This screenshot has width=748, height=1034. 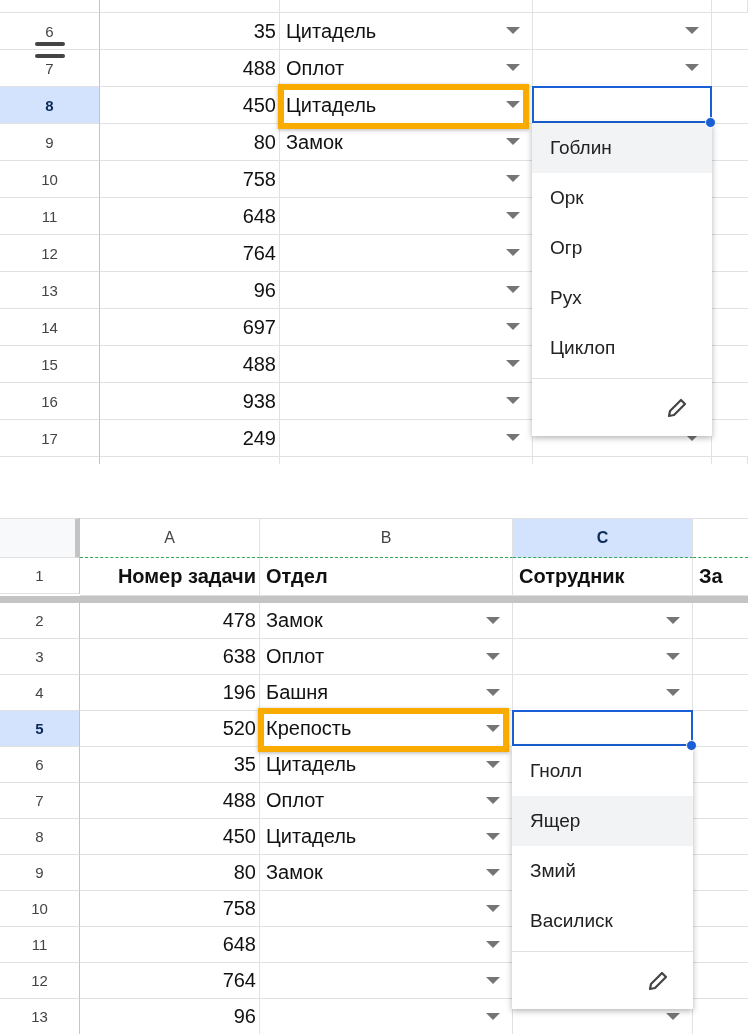 What do you see at coordinates (259, 327) in the screenshot?
I see `table-cell: 697` at bounding box center [259, 327].